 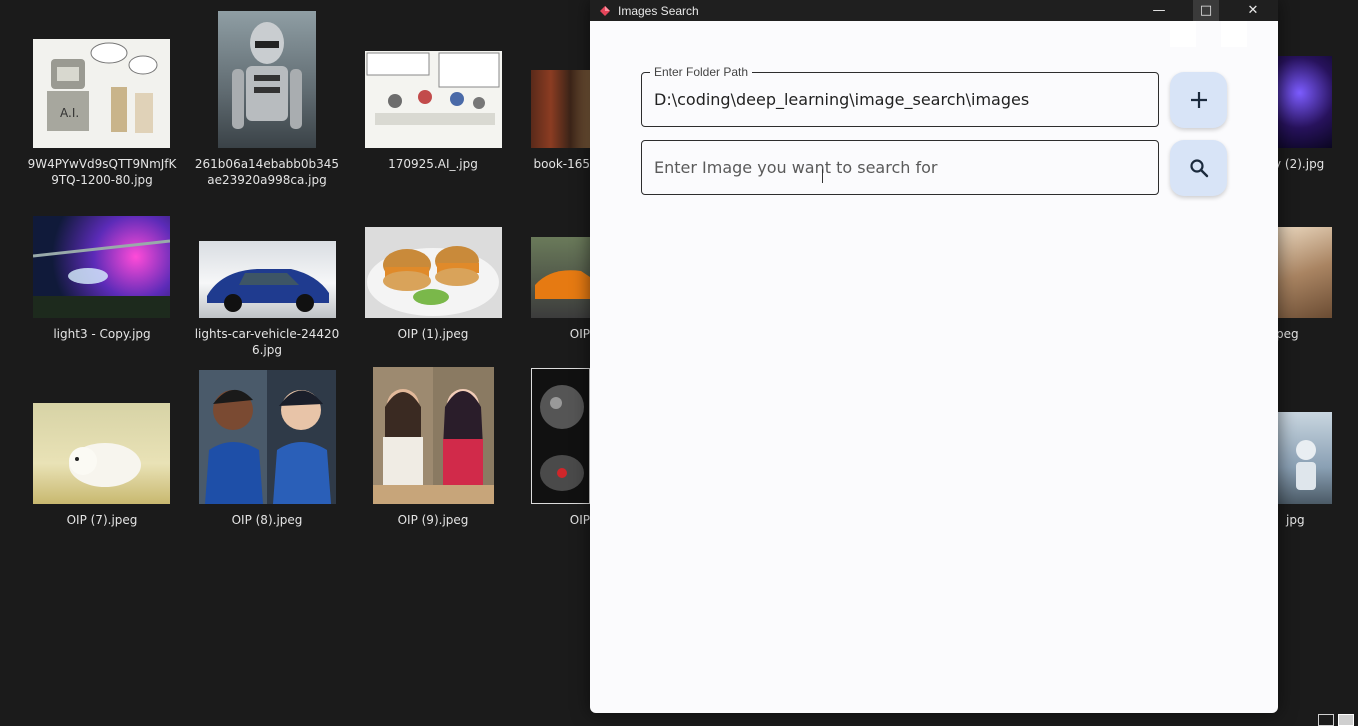 I want to click on large-icons-view-icon, so click(x=1346, y=720).